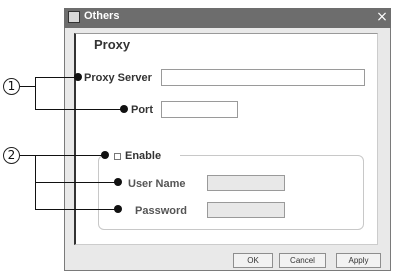 This screenshot has width=393, height=271. I want to click on enable-checkbox, so click(117, 156).